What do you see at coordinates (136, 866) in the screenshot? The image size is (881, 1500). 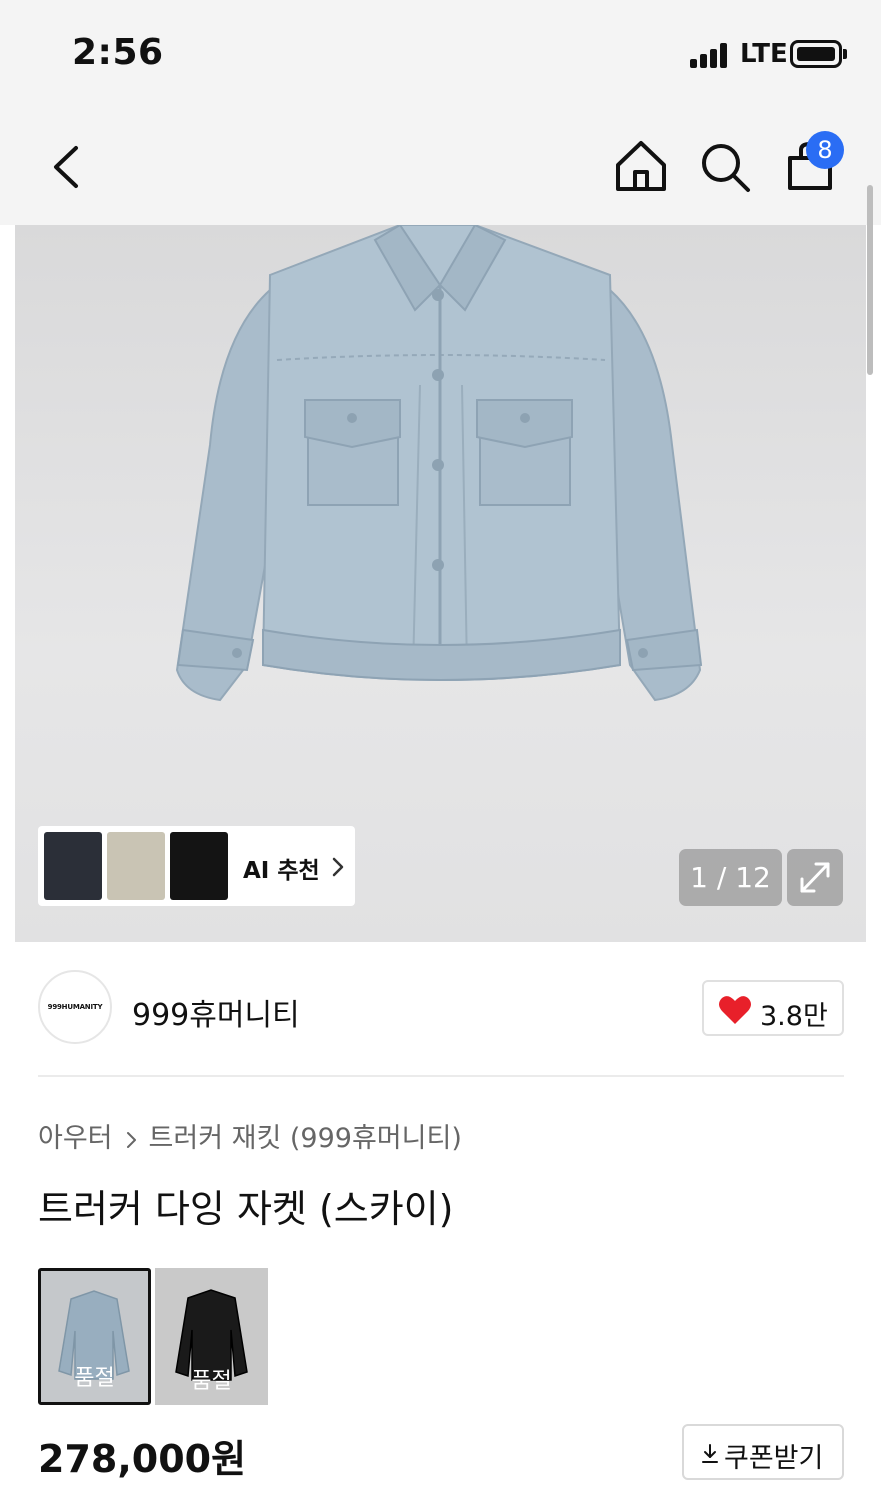 I see `ai-thumb-beige-jacket` at bounding box center [136, 866].